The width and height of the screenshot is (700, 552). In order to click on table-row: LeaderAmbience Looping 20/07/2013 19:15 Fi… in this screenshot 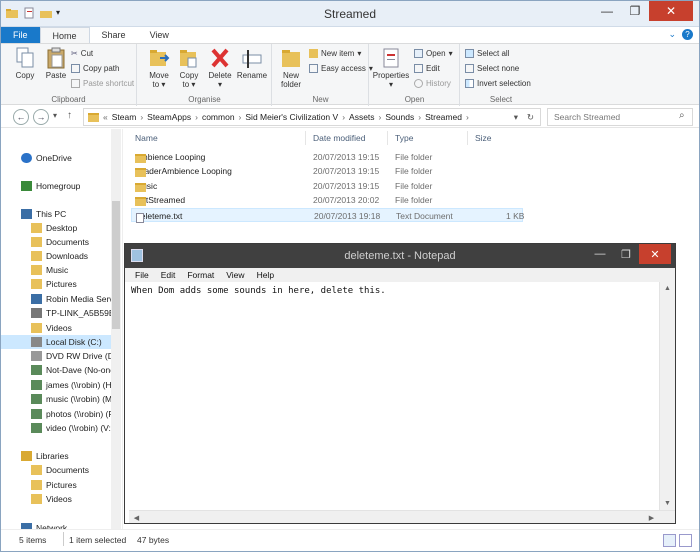, I will do `click(327, 171)`.